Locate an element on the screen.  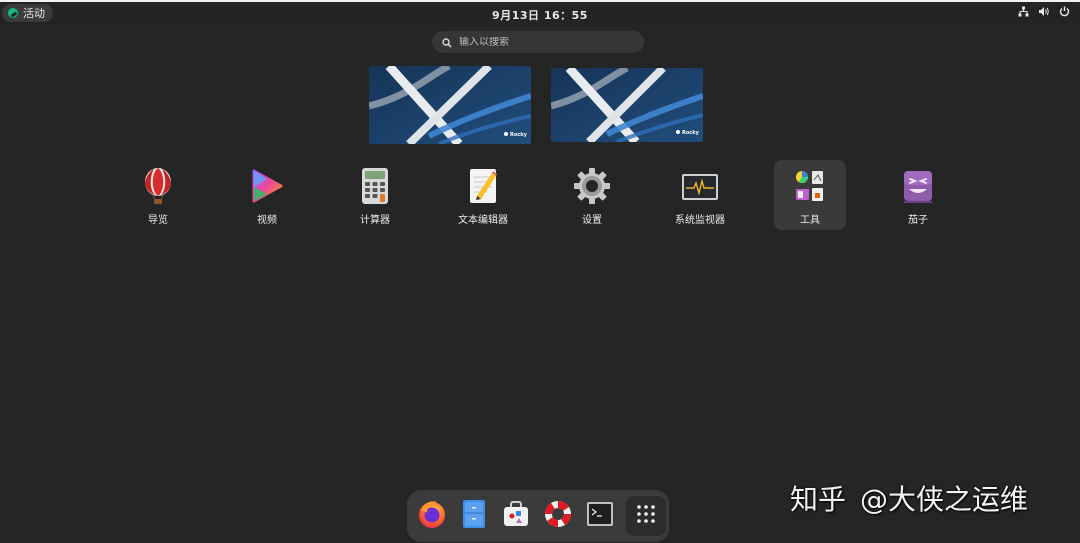
app-label: 文本编辑器 is located at coordinates (483, 220).